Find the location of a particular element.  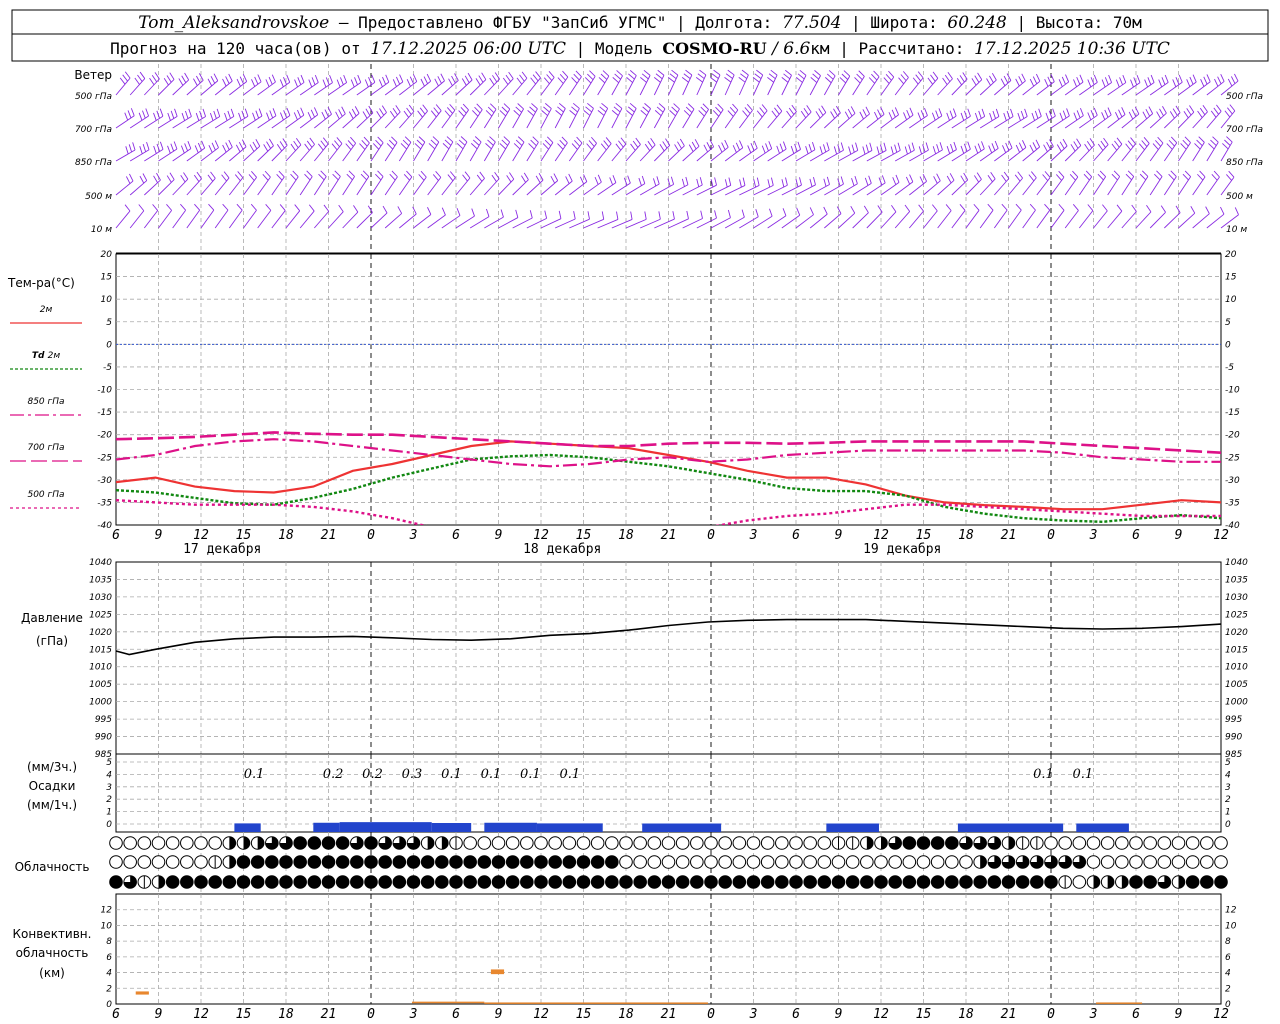

y-tick-label-left: 1020 is located at coordinates (100, 633).